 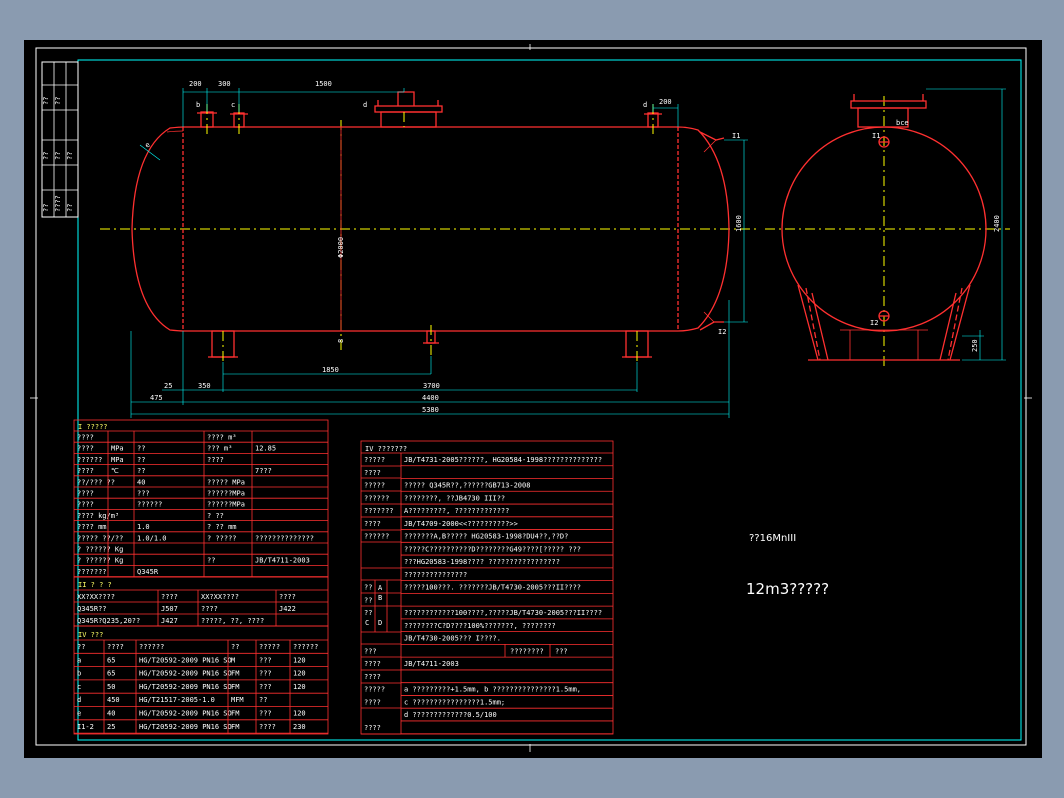 What do you see at coordinates (376, 537) in the screenshot?
I see `table-cell: ??????` at bounding box center [376, 537].